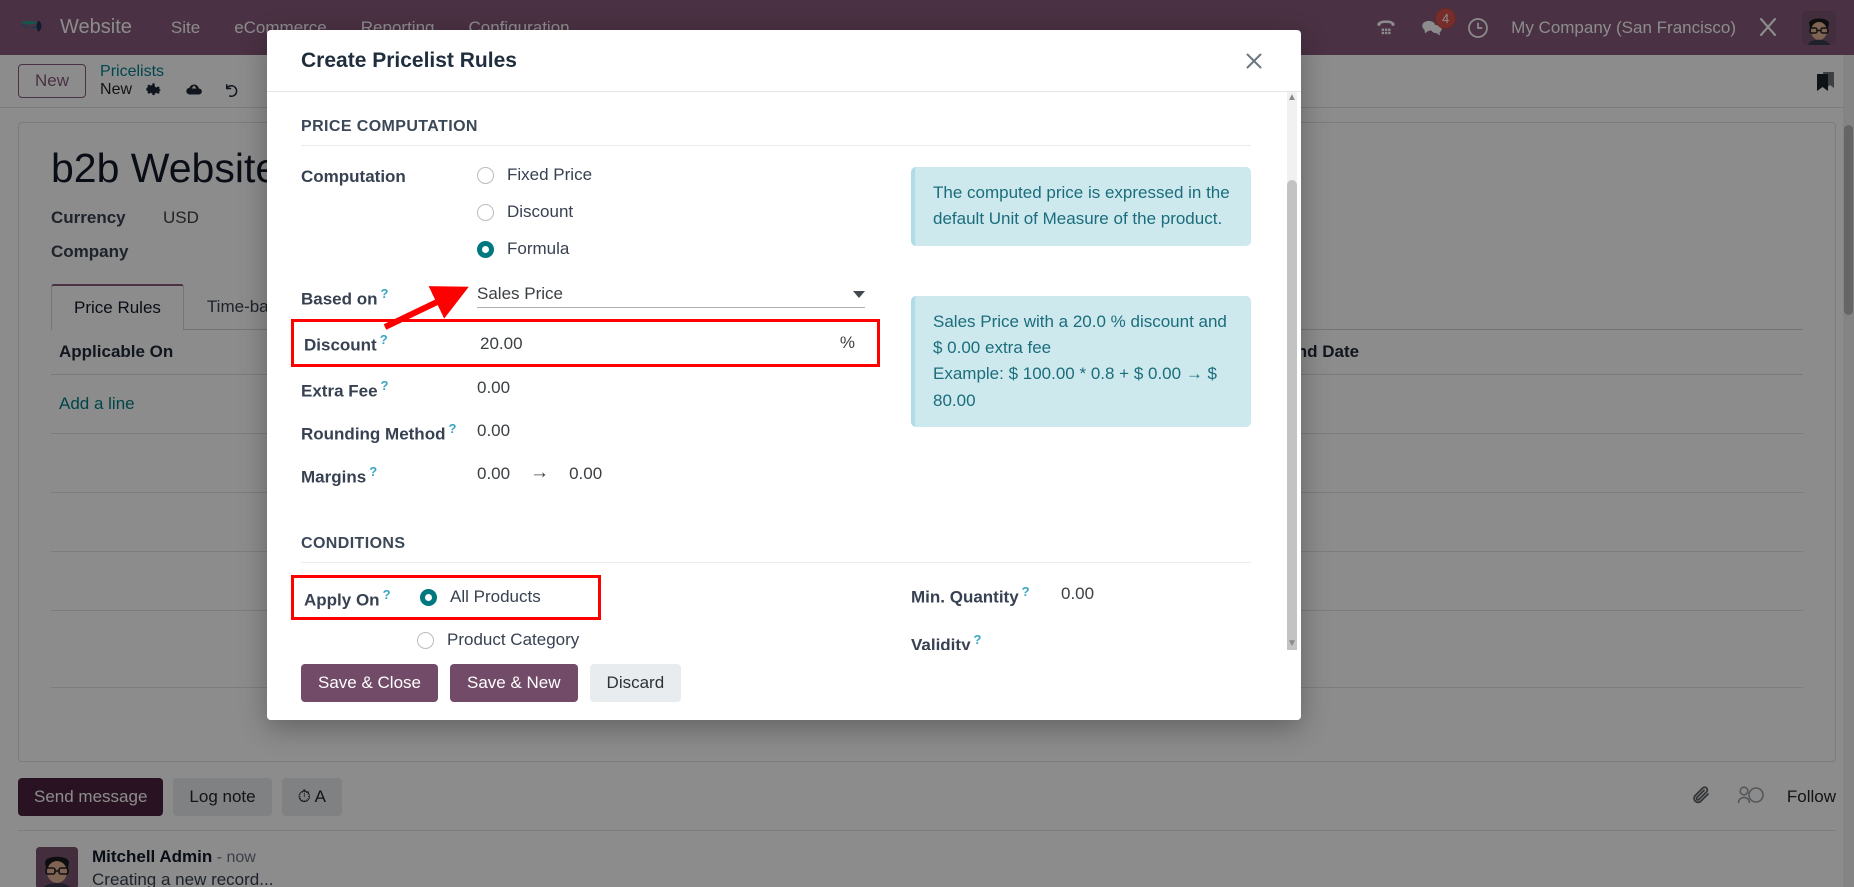 This screenshot has width=1854, height=887. Describe the element at coordinates (776, 549) in the screenshot. I see `section-conditions-heading: CONDITIONS` at that location.